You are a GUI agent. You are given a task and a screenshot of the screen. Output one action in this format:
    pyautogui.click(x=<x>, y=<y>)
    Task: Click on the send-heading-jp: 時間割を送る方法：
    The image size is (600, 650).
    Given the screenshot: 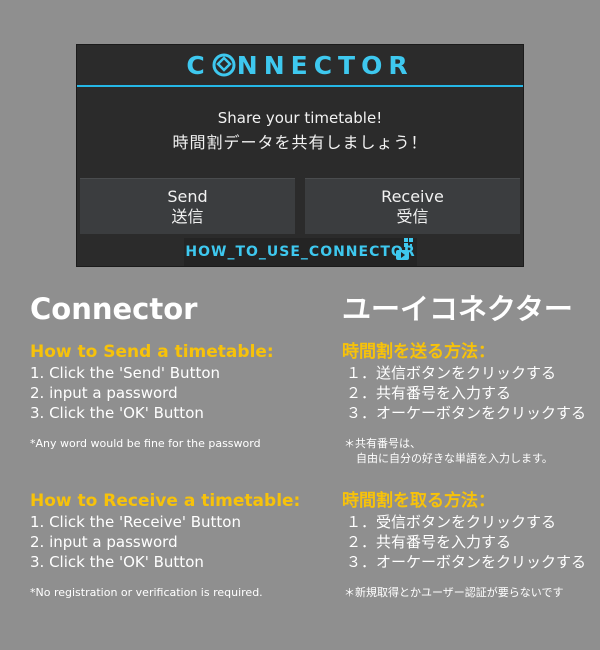 What is the action you would take?
    pyautogui.click(x=418, y=352)
    